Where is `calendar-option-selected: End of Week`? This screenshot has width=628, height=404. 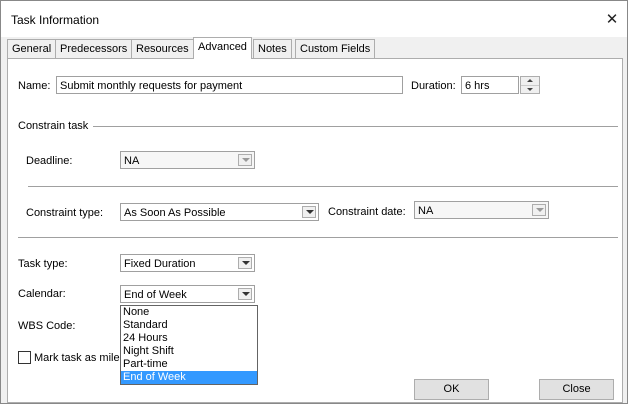 calendar-option-selected: End of Week is located at coordinates (189, 377).